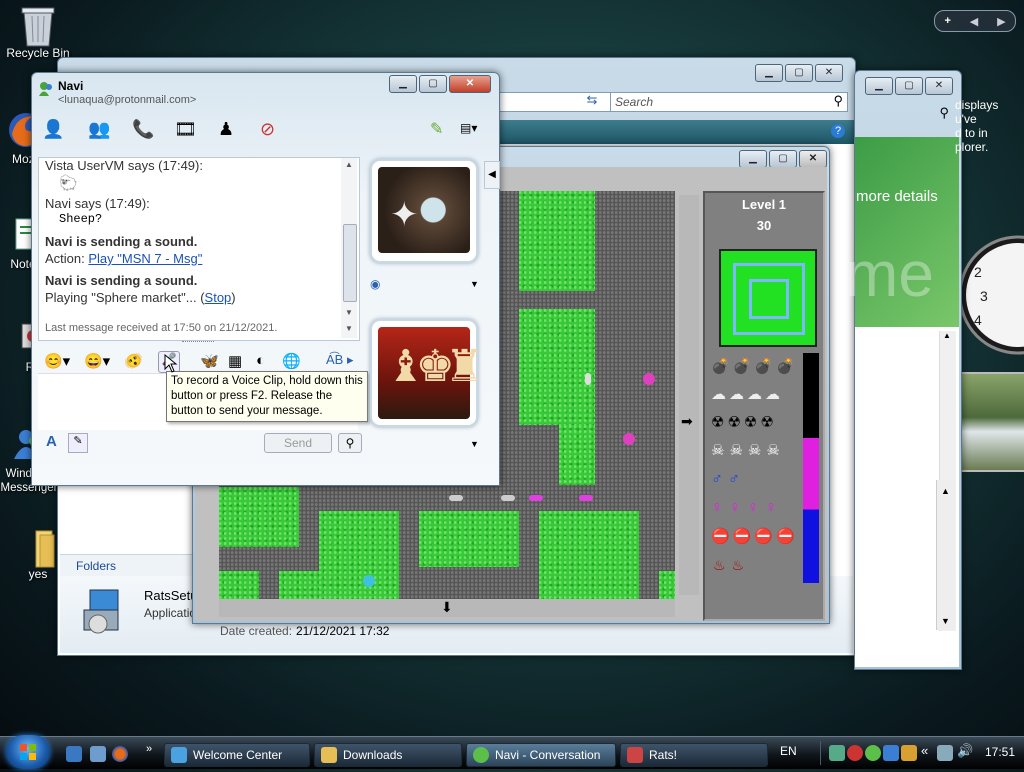  I want to click on webcam-icon: ◉, so click(375, 284).